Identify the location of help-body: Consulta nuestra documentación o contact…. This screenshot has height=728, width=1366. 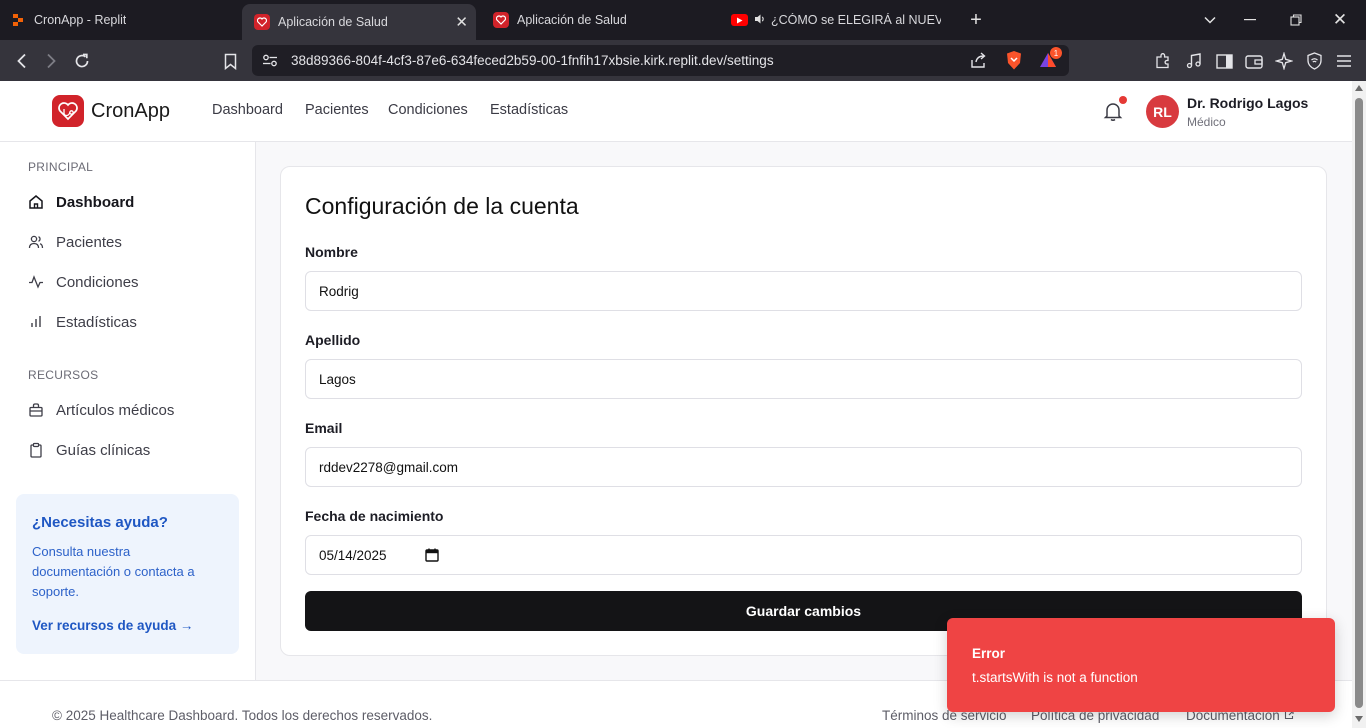
(113, 571).